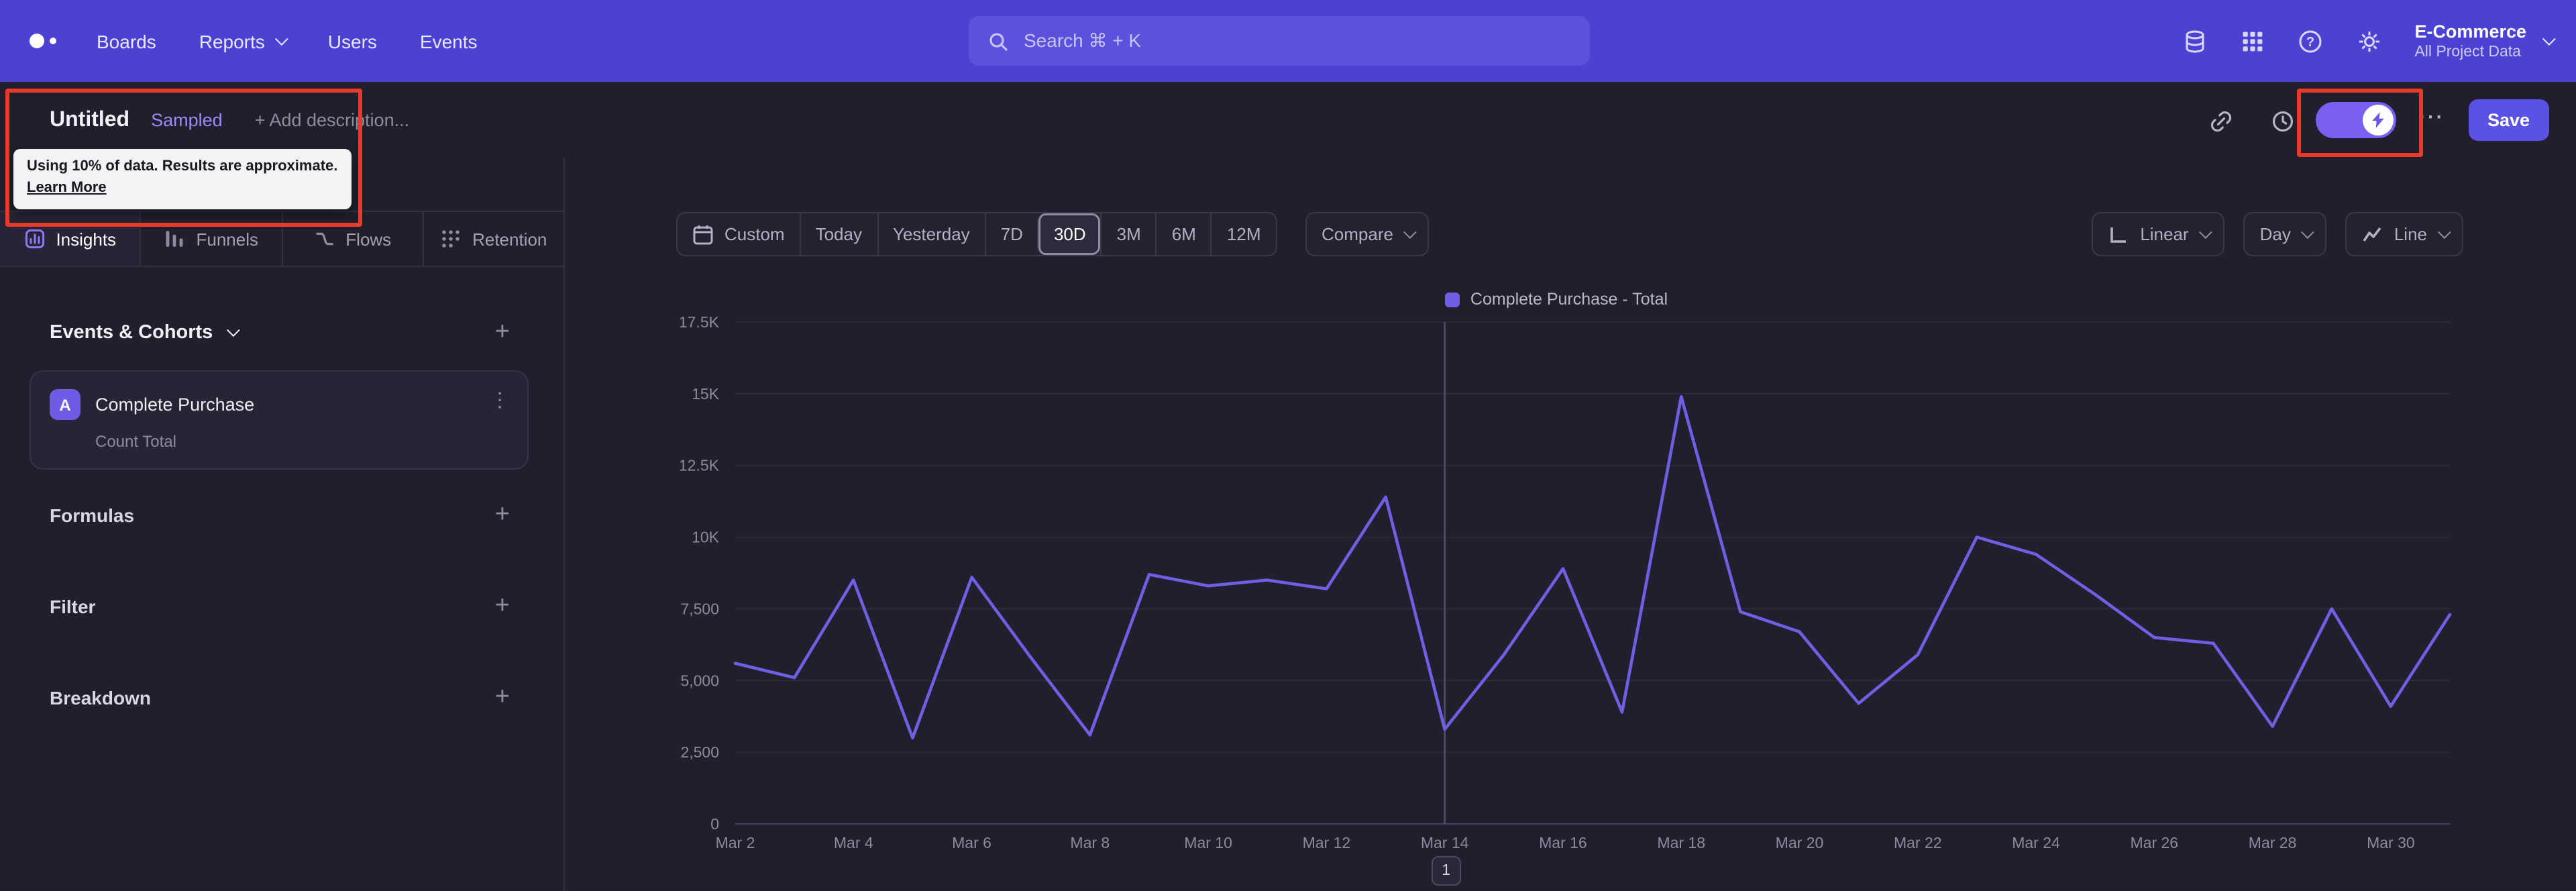 This screenshot has height=891, width=2576. Describe the element at coordinates (175, 239) in the screenshot. I see `funnels-icon` at that location.